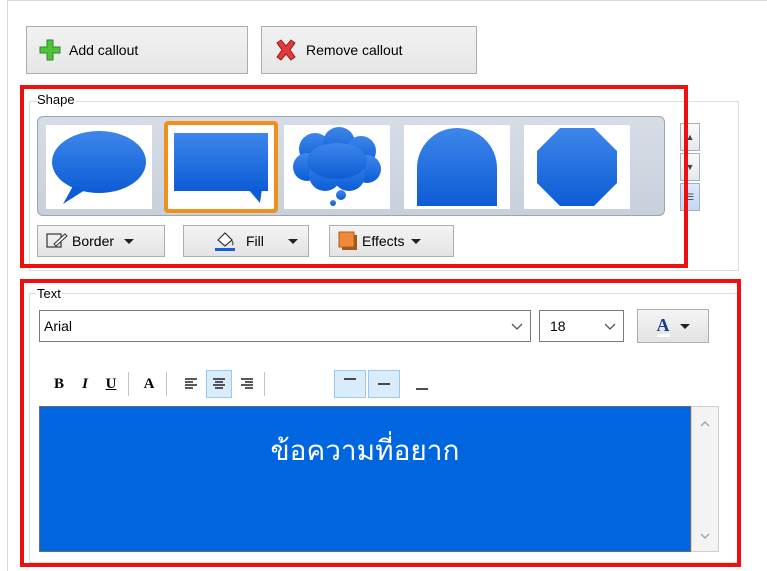 The image size is (767, 571). Describe the element at coordinates (104, 50) in the screenshot. I see `add-callout-label: Add callout` at that location.